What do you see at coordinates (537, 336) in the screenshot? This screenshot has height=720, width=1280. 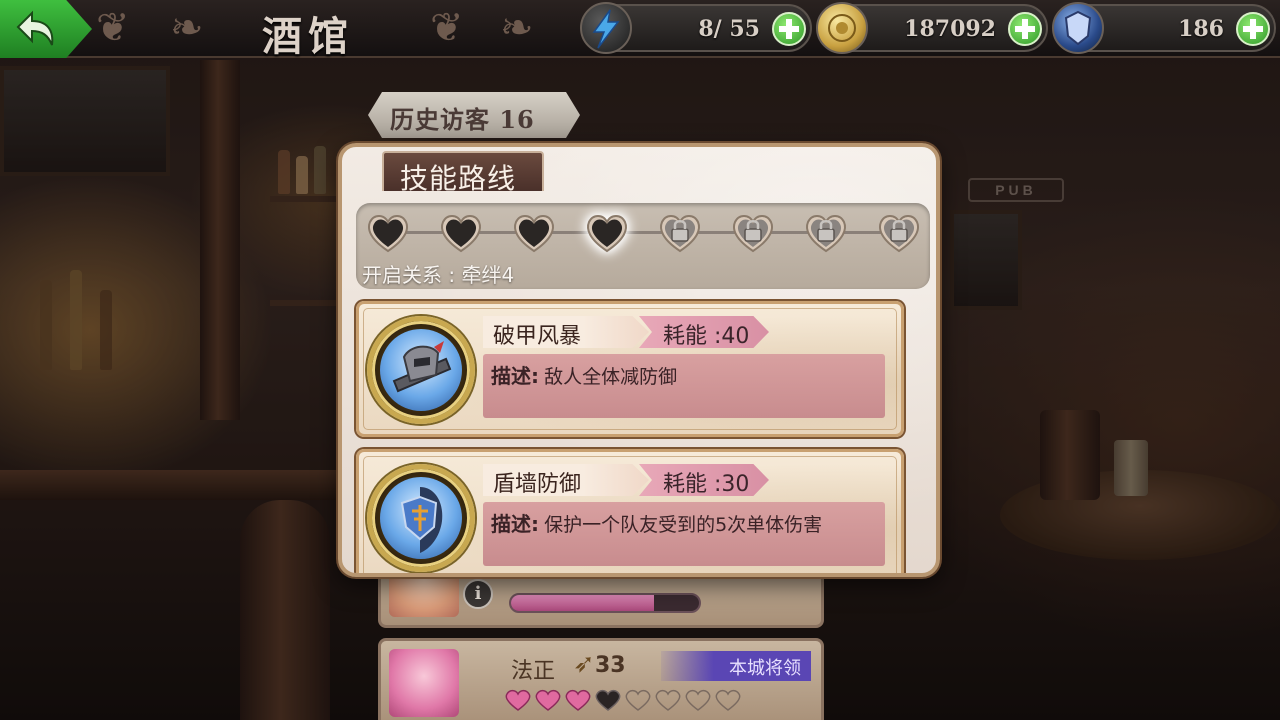 I see `skill-name: 破甲风暴` at bounding box center [537, 336].